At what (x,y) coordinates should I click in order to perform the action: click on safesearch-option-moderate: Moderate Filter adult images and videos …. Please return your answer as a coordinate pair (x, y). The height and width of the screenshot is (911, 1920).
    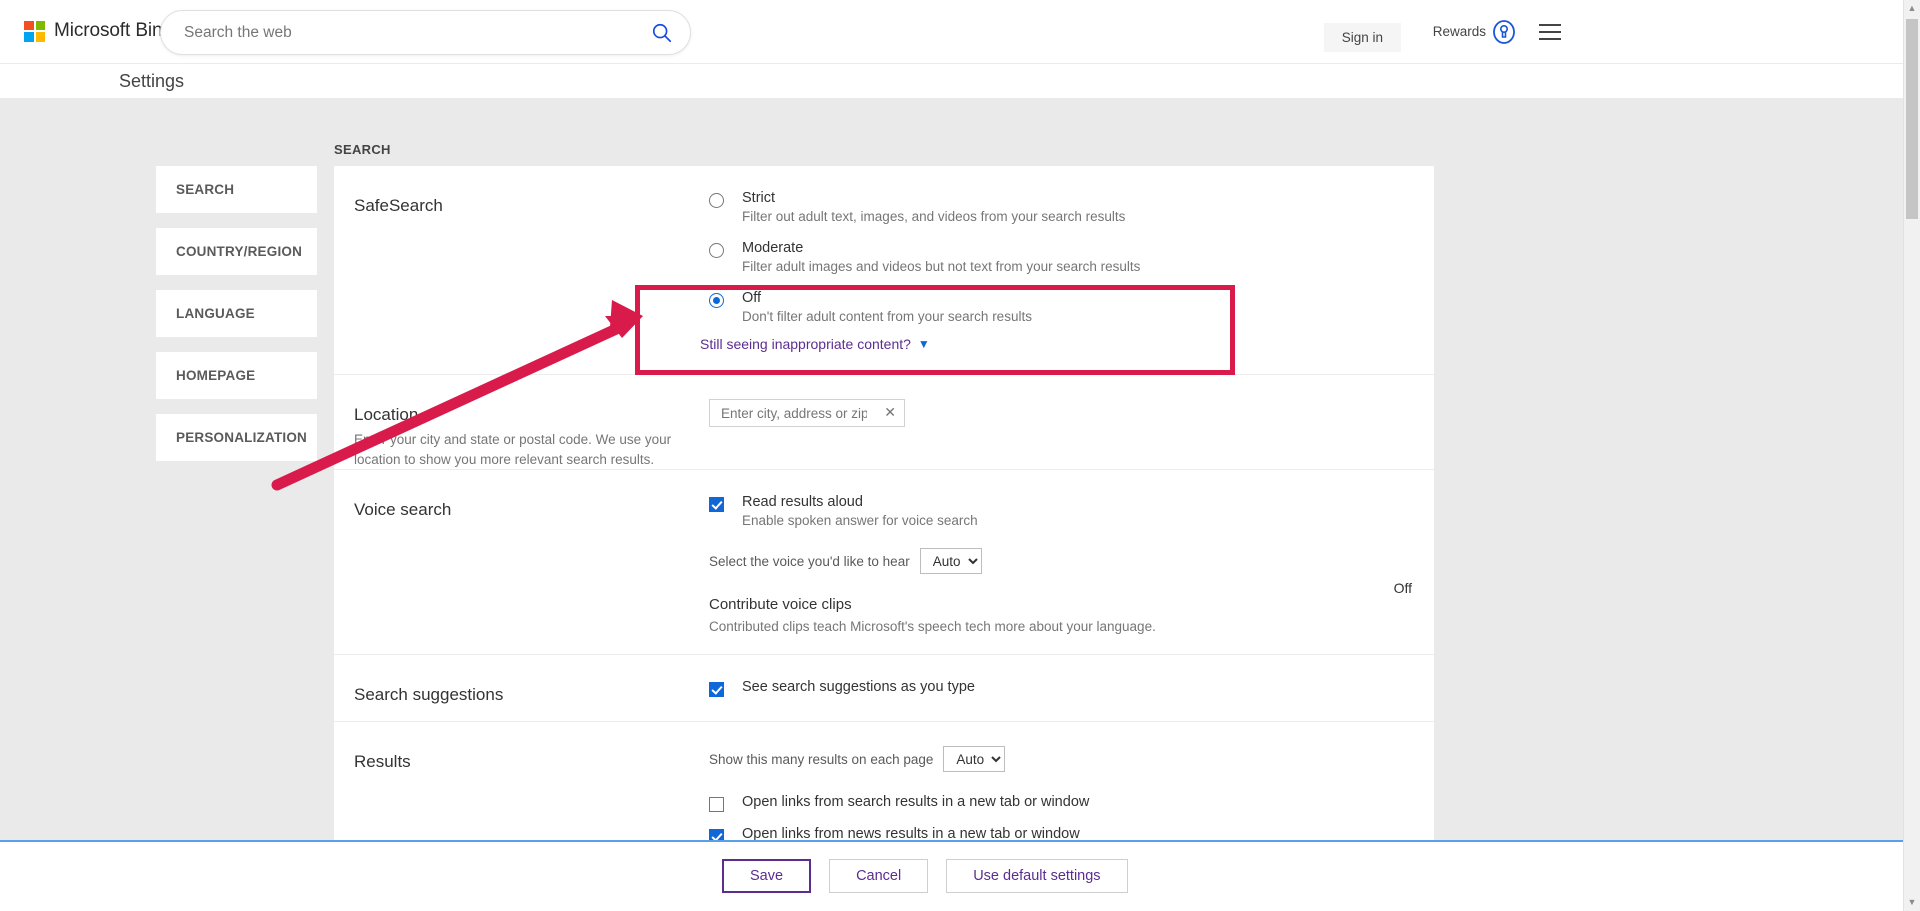
    Looking at the image, I should click on (1071, 257).